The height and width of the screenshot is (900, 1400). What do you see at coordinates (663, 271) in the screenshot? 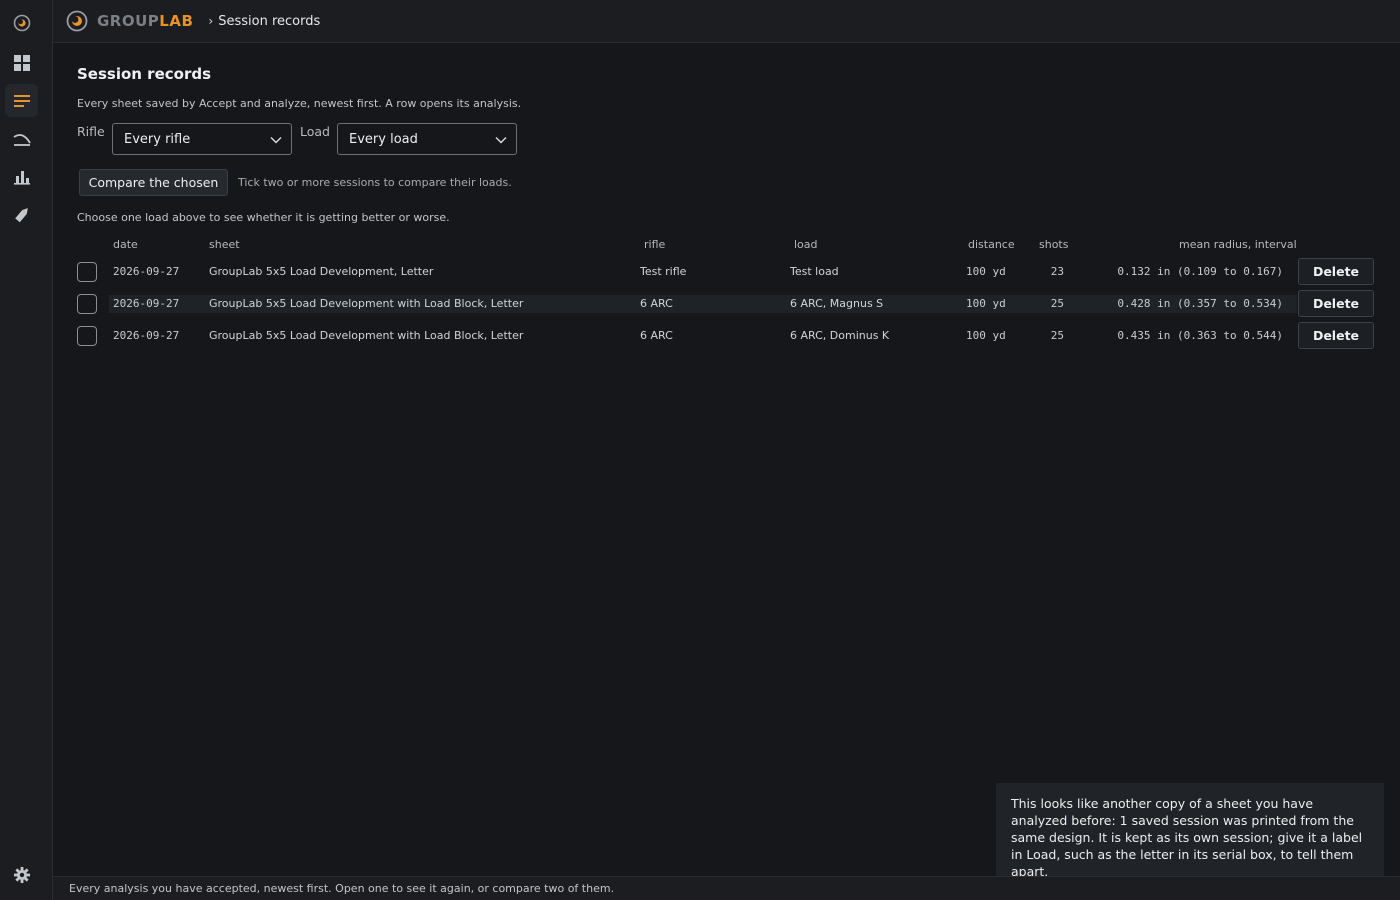
I see `cell-rifle: Test rifle` at bounding box center [663, 271].